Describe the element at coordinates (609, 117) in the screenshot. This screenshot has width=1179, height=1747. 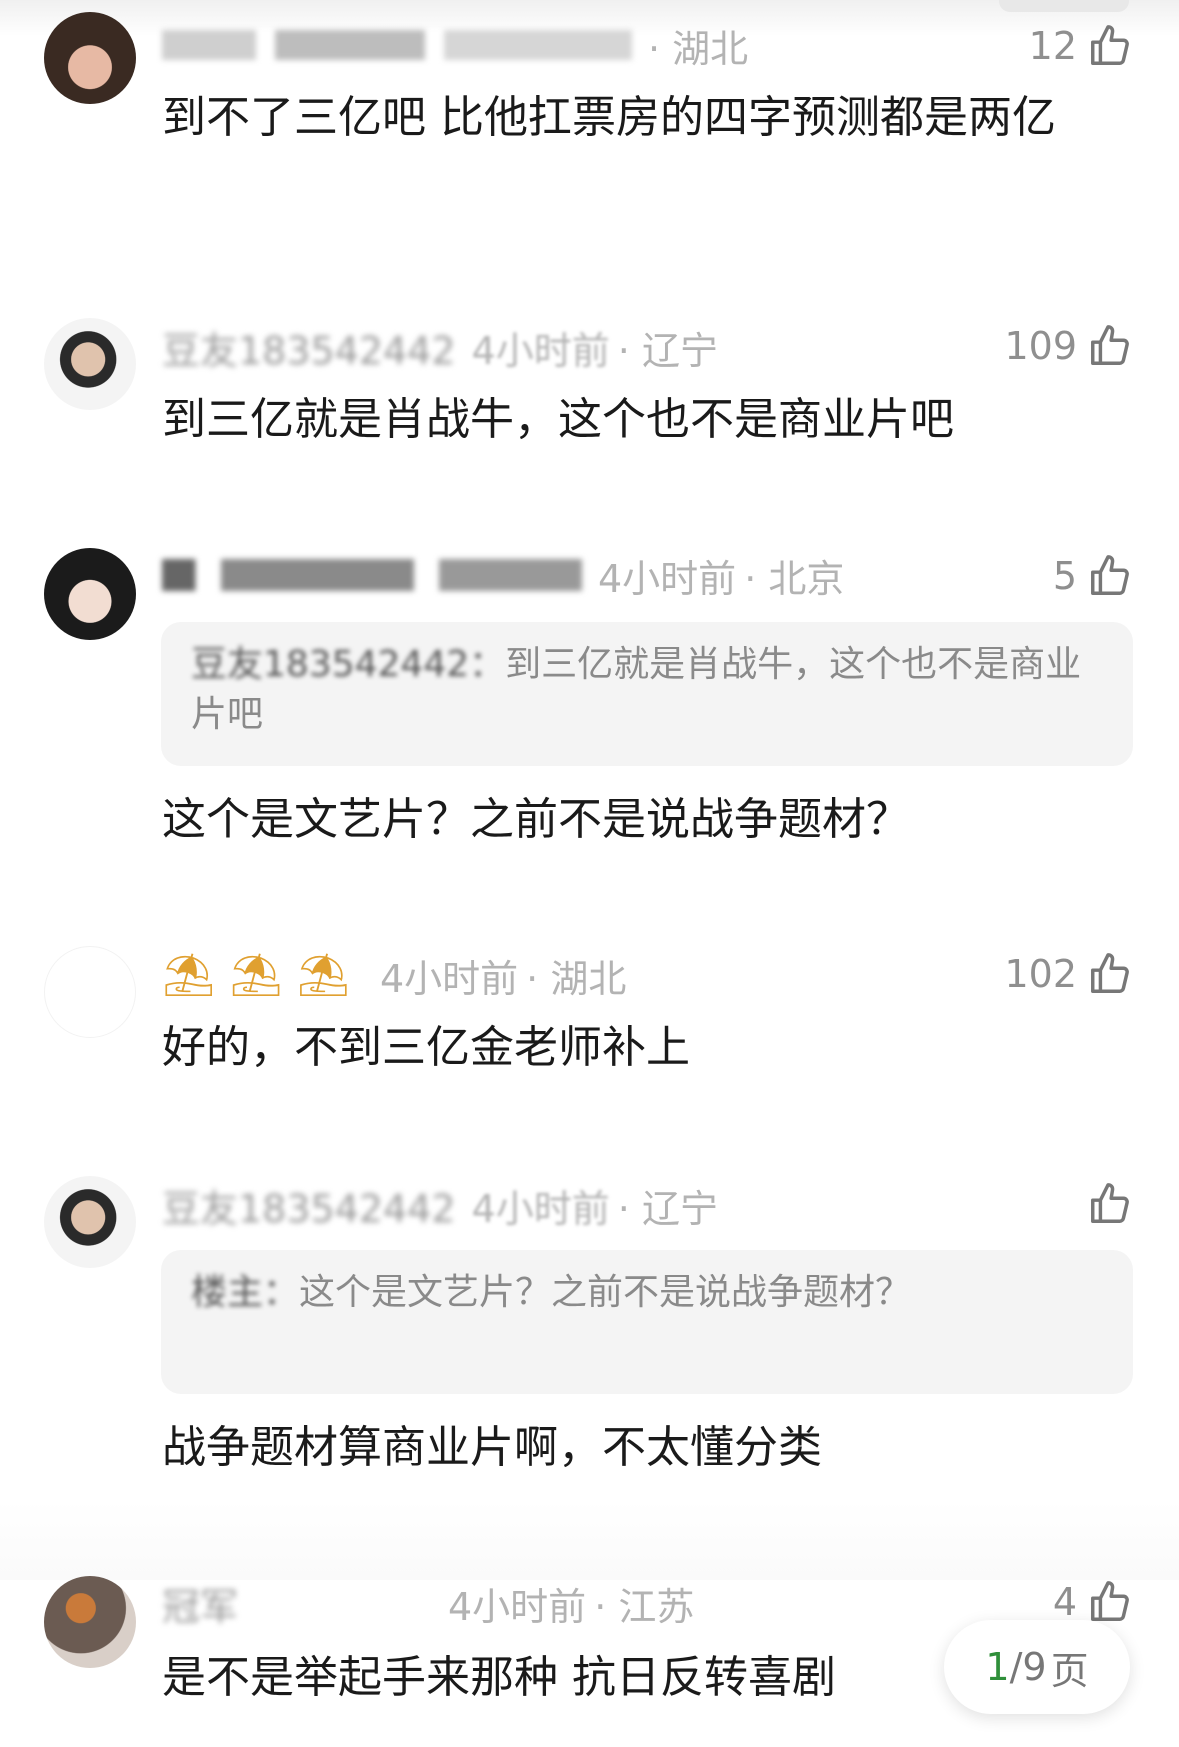
I see `comment-text: 到不了三亿吧 比他扛票房的四字预测都是两亿` at that location.